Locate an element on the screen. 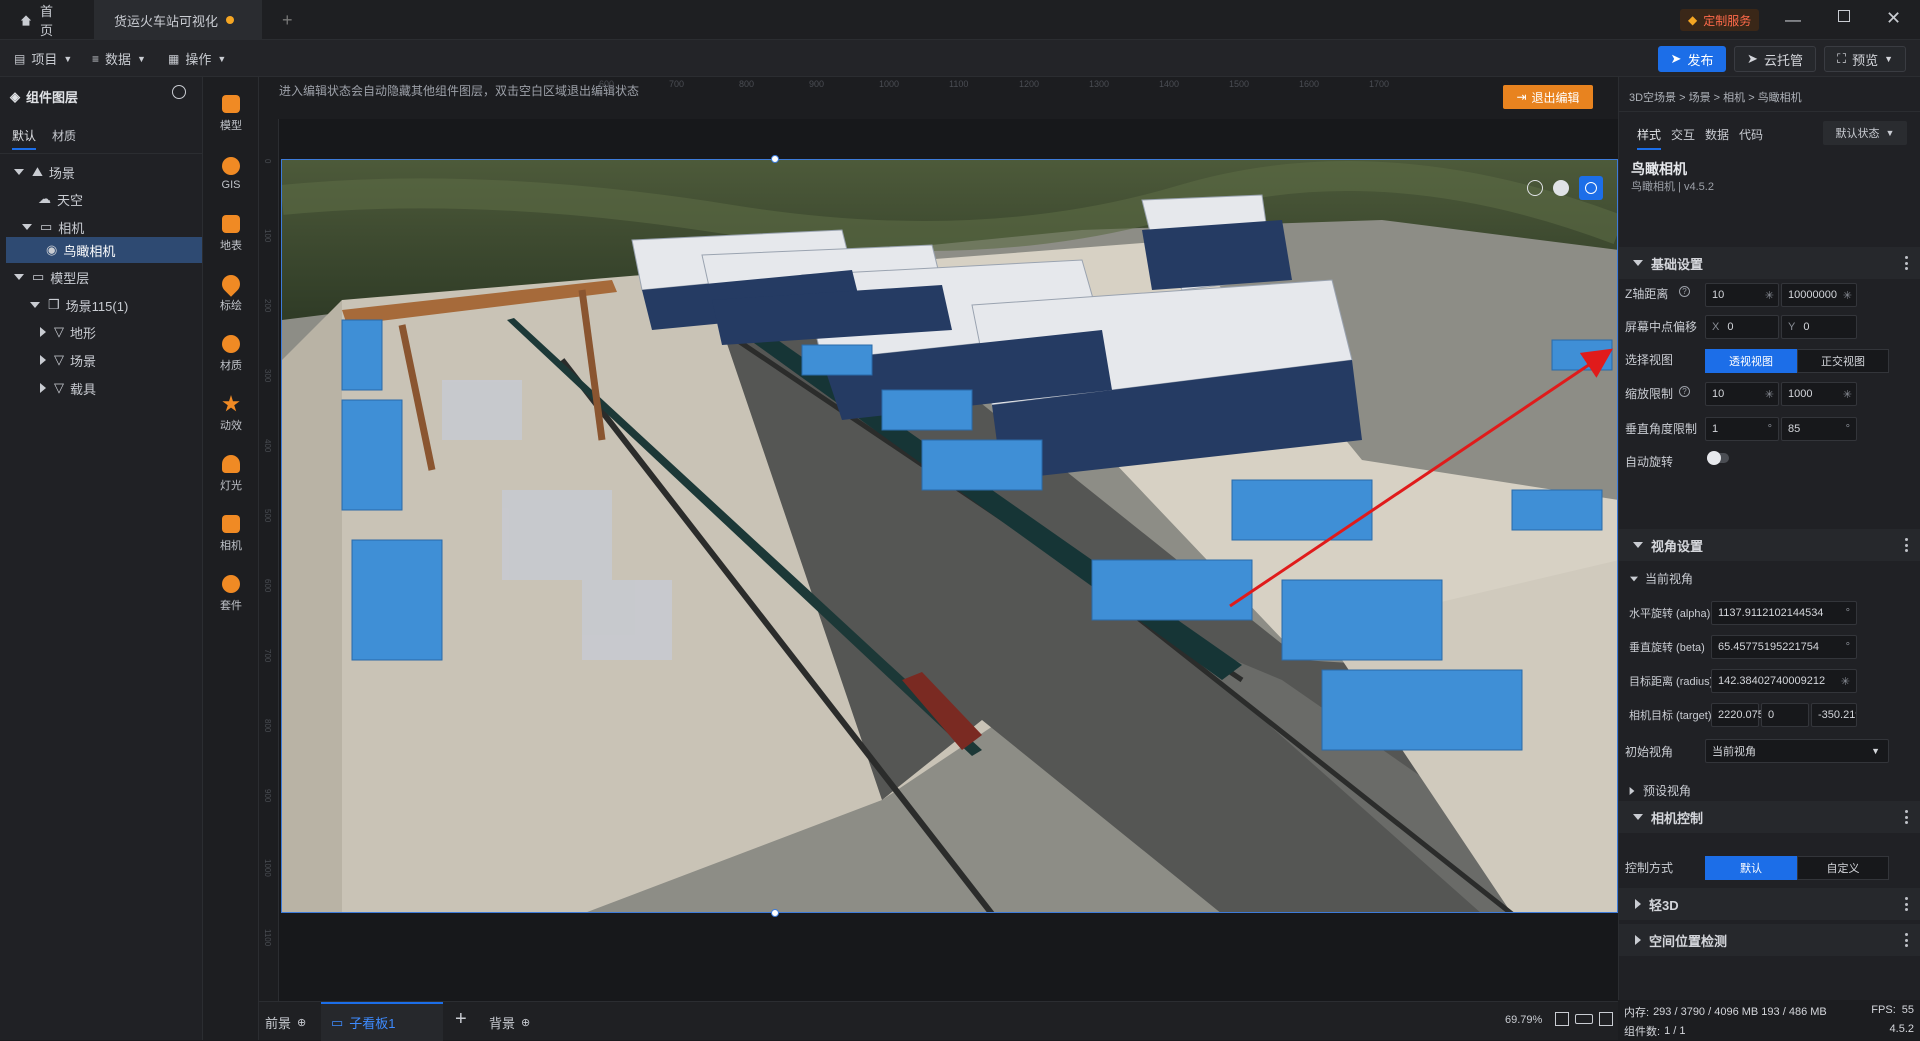 The width and height of the screenshot is (1920, 1041). section-light3d: 轻3D is located at coordinates (1769, 904).